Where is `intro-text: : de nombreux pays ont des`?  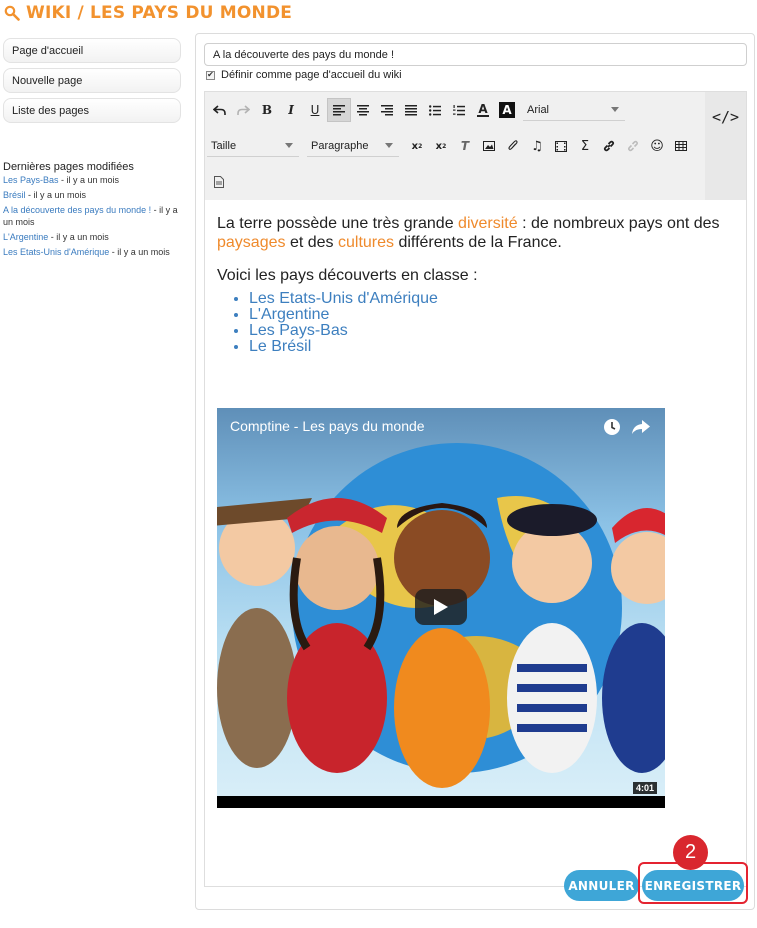
intro-text: : de nombreux pays ont des is located at coordinates (618, 223).